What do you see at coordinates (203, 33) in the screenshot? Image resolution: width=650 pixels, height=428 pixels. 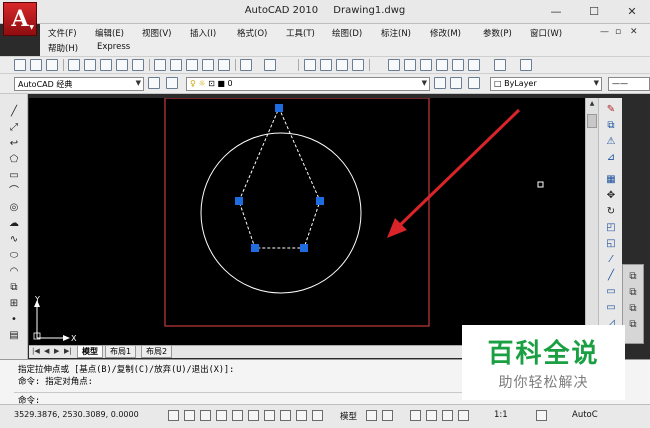 I see `menu-insert: 插入(I)` at bounding box center [203, 33].